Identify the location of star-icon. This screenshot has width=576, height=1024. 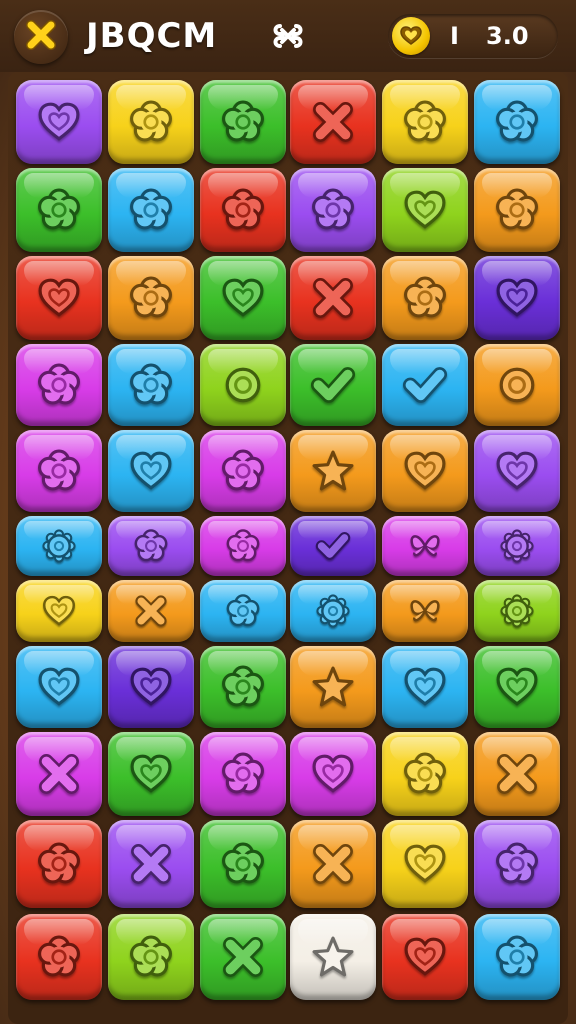
(333, 687).